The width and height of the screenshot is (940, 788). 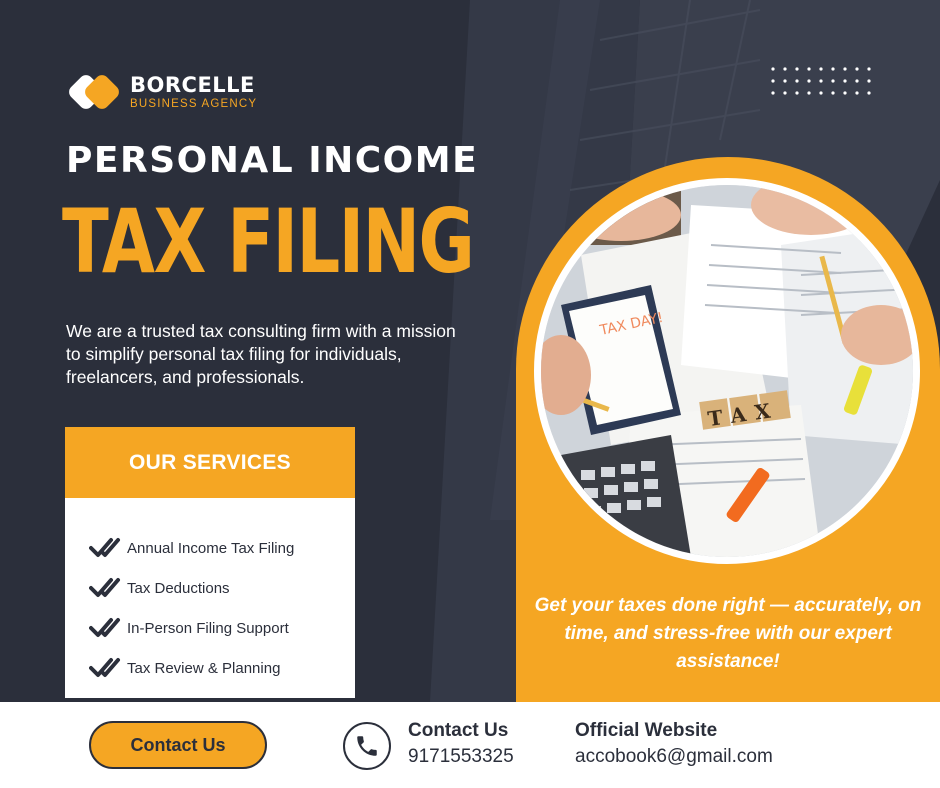 I want to click on service-label: Tax Deductions, so click(x=178, y=588).